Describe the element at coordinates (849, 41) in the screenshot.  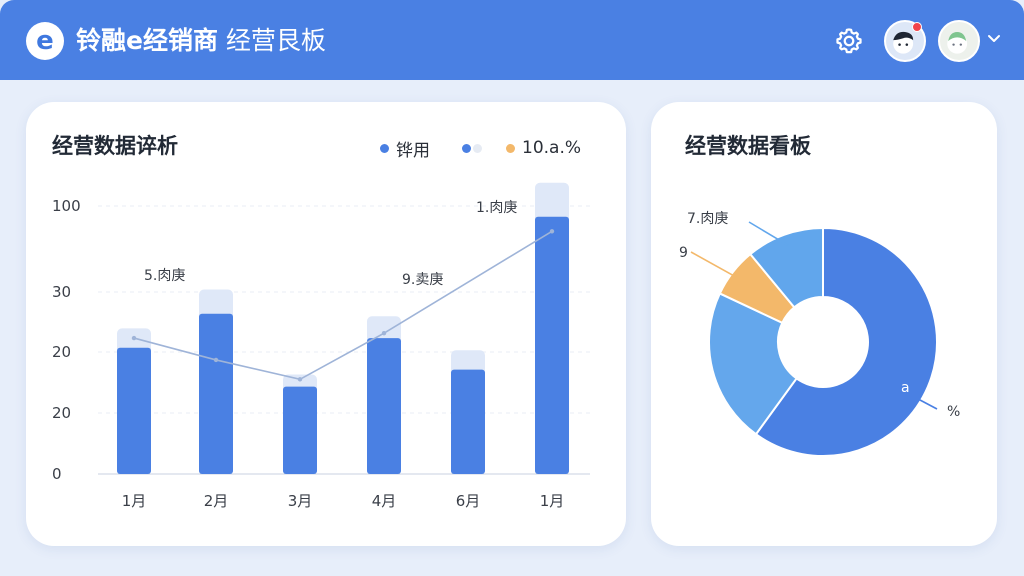
I see `gear-icon` at that location.